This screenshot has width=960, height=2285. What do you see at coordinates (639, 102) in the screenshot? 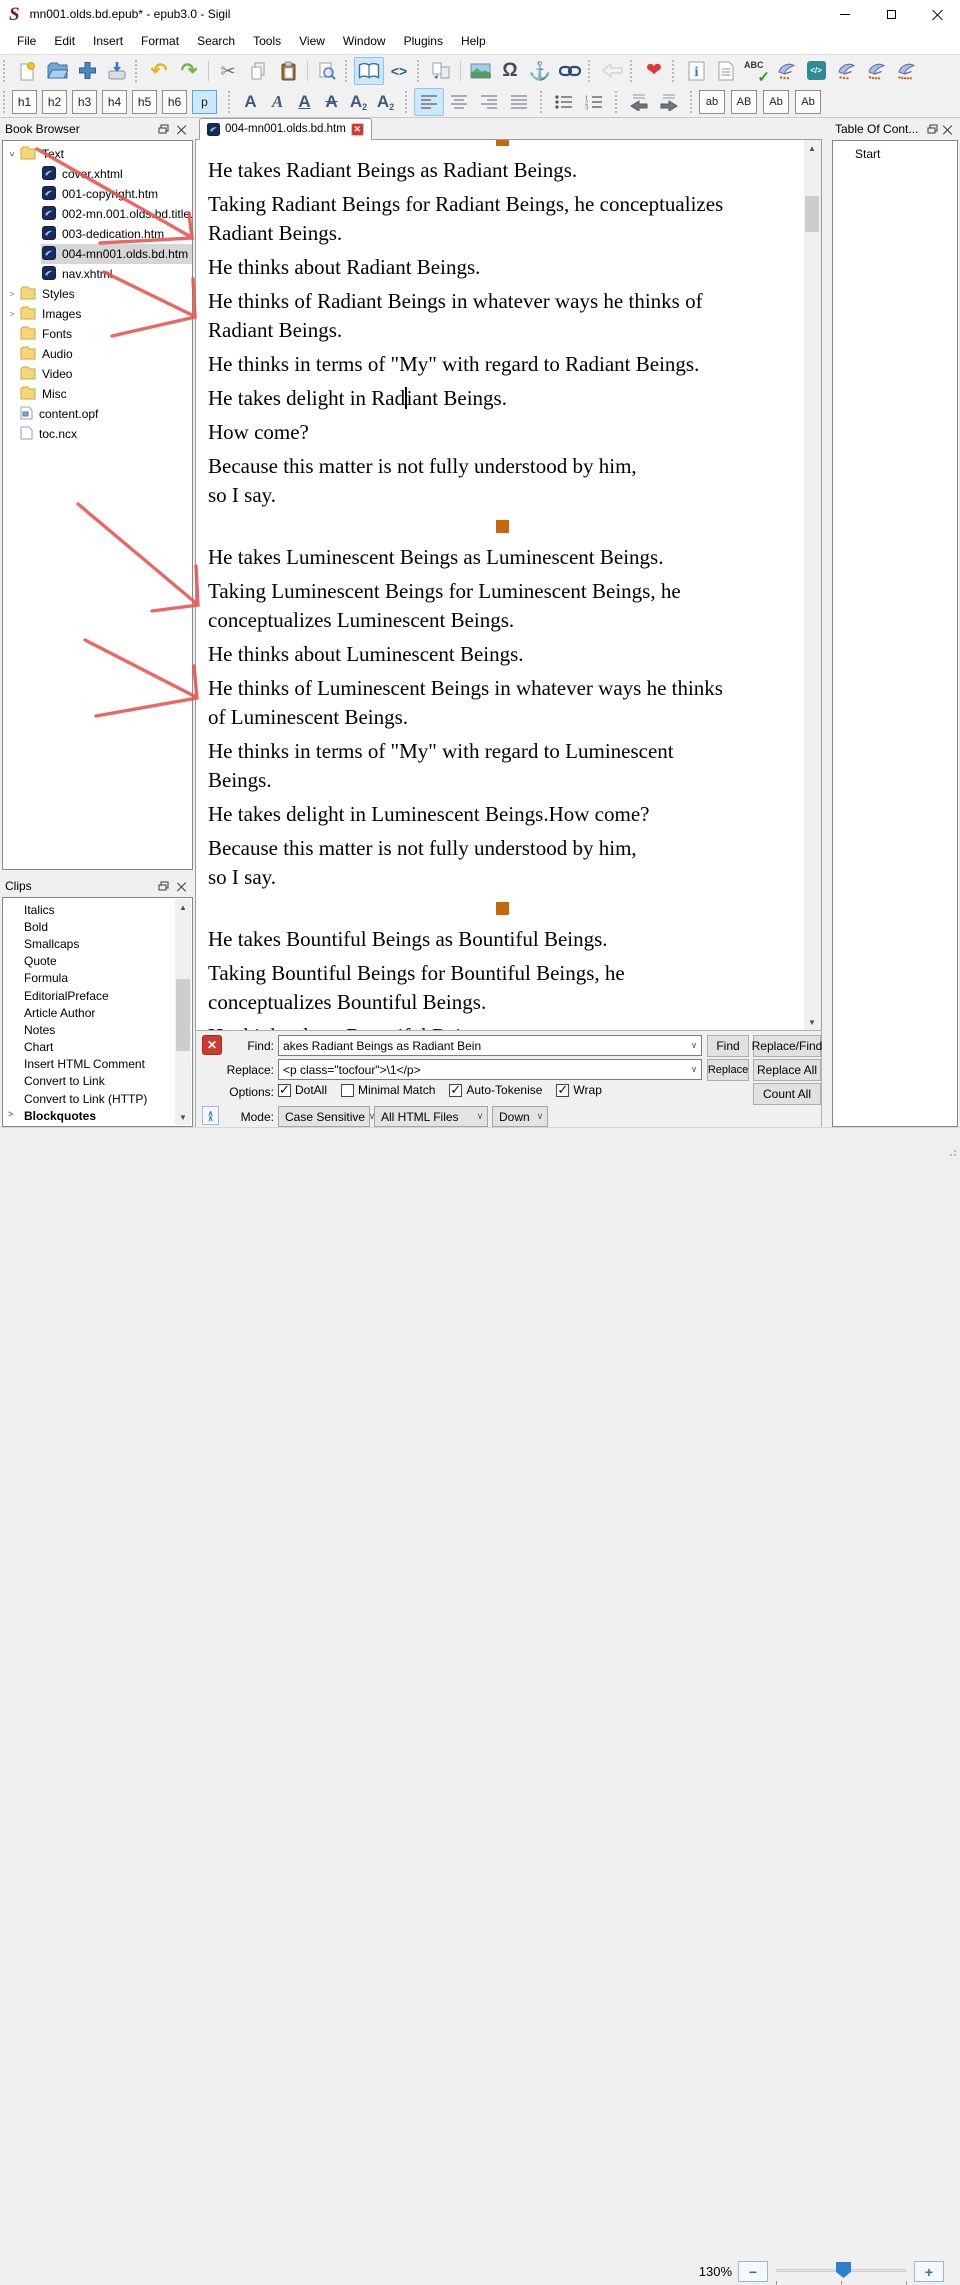
I see `outdent-button` at bounding box center [639, 102].